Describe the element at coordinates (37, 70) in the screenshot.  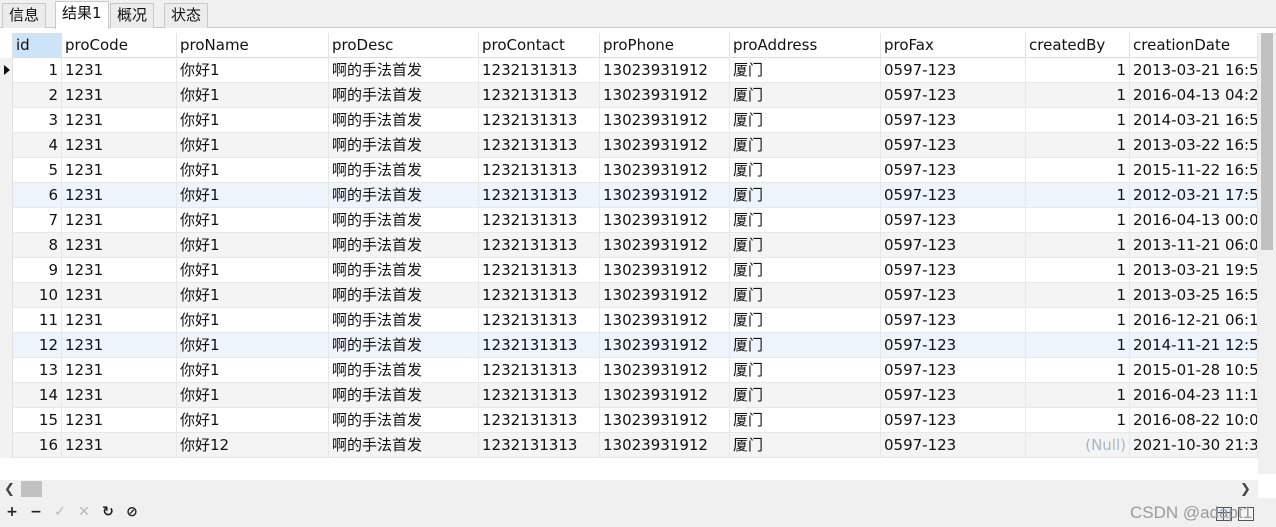
I see `cell-id: 1` at that location.